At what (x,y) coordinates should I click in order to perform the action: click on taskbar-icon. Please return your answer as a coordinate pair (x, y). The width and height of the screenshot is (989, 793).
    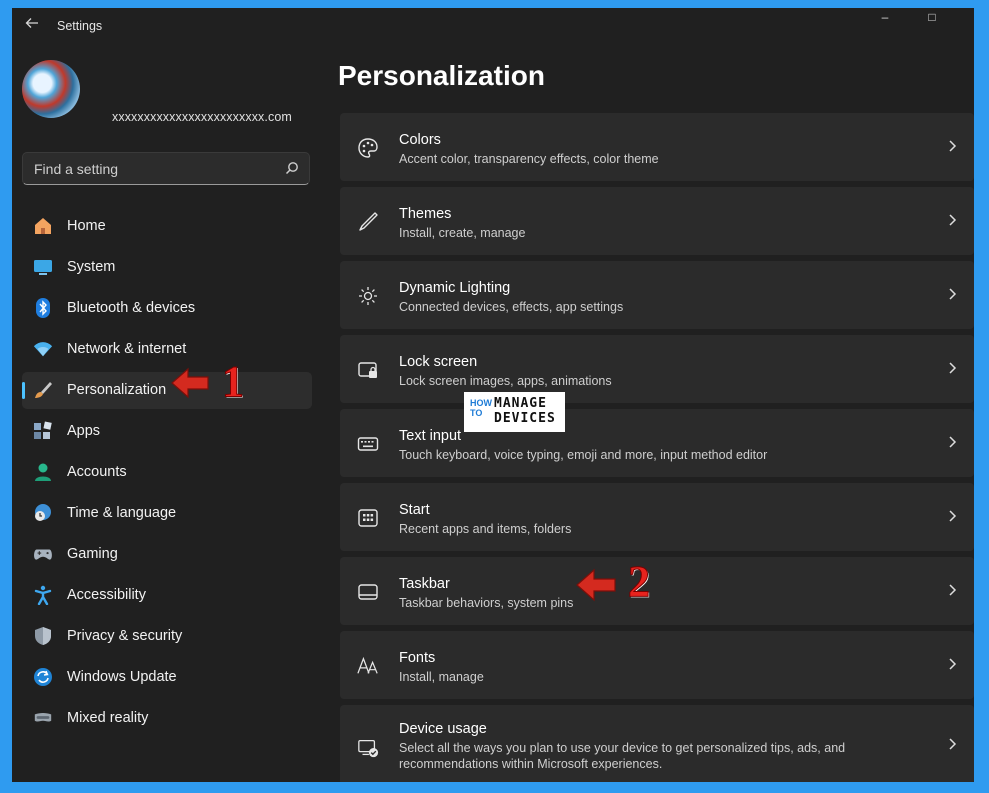
    Looking at the image, I should click on (368, 592).